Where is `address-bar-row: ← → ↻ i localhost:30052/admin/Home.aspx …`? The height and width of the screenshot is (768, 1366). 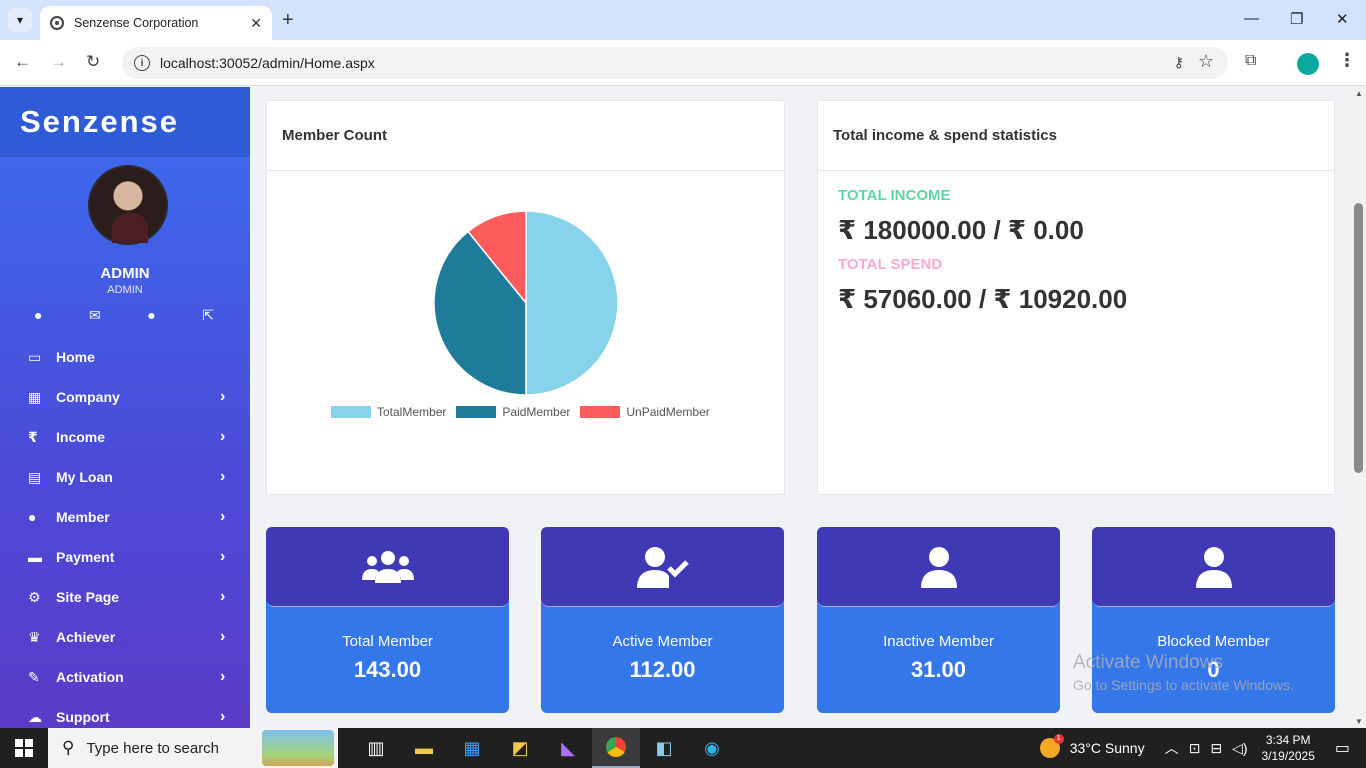 address-bar-row: ← → ↻ i localhost:30052/admin/Home.aspx … is located at coordinates (683, 63).